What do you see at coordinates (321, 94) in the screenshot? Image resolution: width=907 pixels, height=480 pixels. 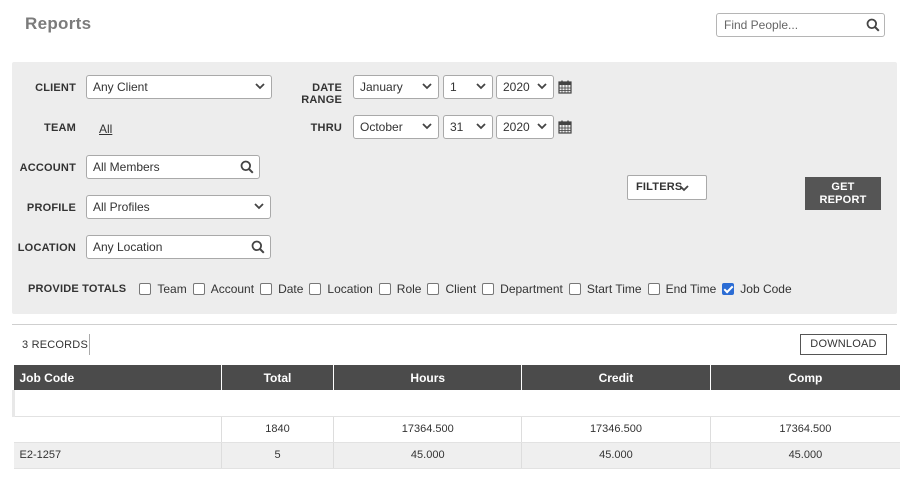 I see `date-range-label: DATE RANGE` at bounding box center [321, 94].